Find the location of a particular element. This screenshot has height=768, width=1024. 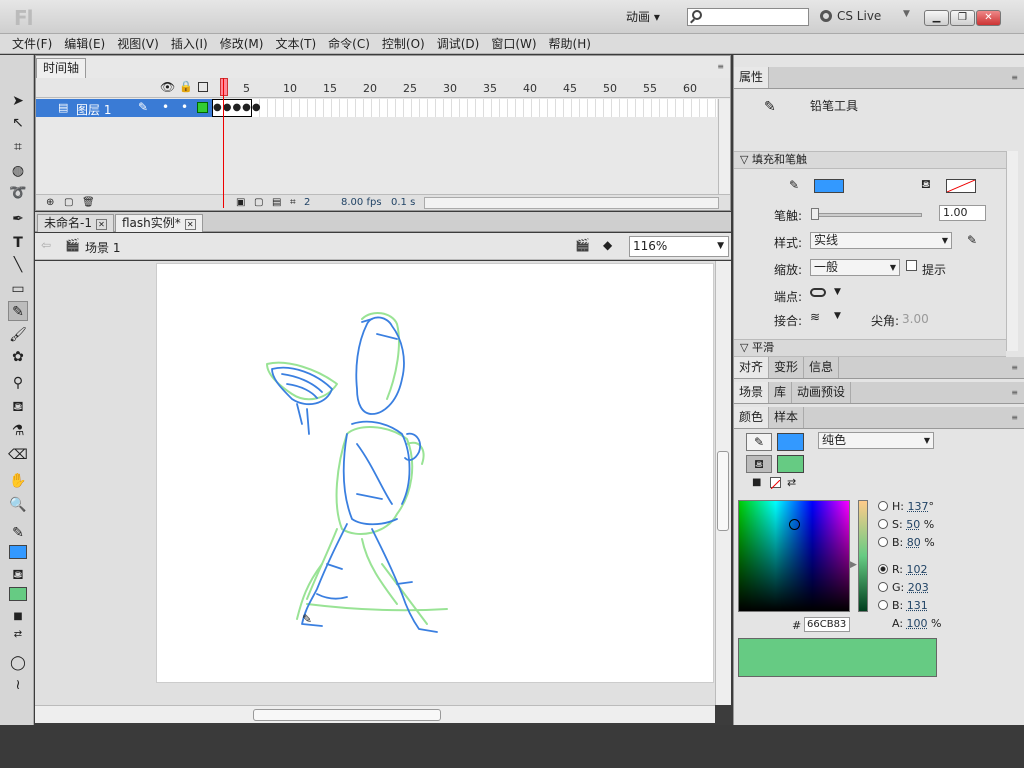

hue-value: 137 is located at coordinates (917, 506).